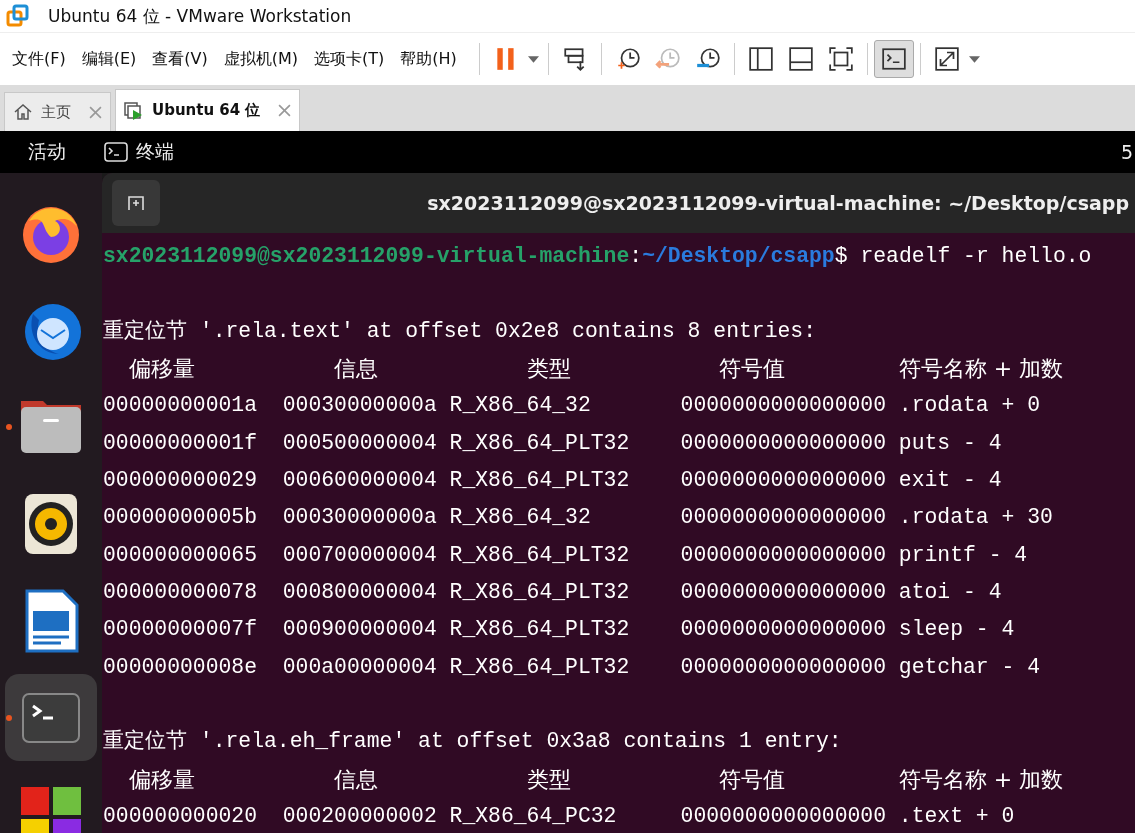  Describe the element at coordinates (116, 152) in the screenshot. I see `terminal-icon` at that location.